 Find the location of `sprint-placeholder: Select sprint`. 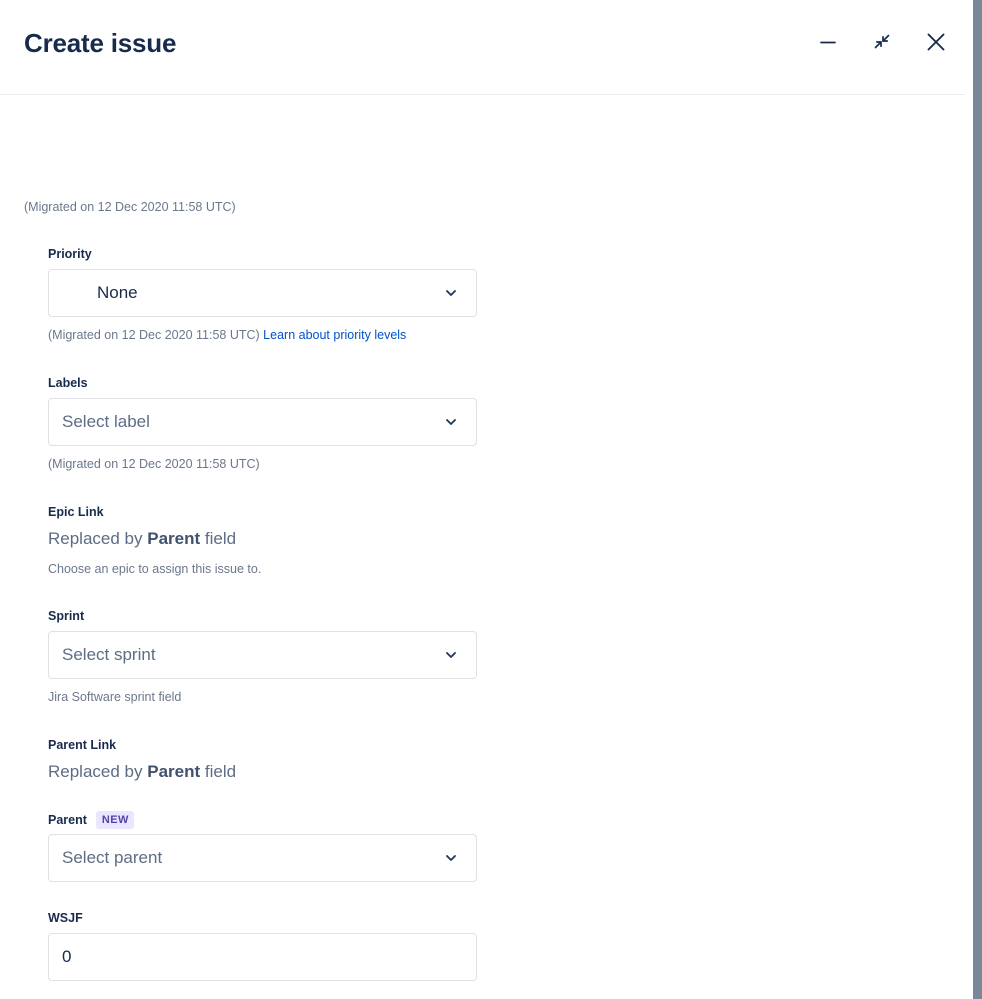

sprint-placeholder: Select sprint is located at coordinates (109, 654).